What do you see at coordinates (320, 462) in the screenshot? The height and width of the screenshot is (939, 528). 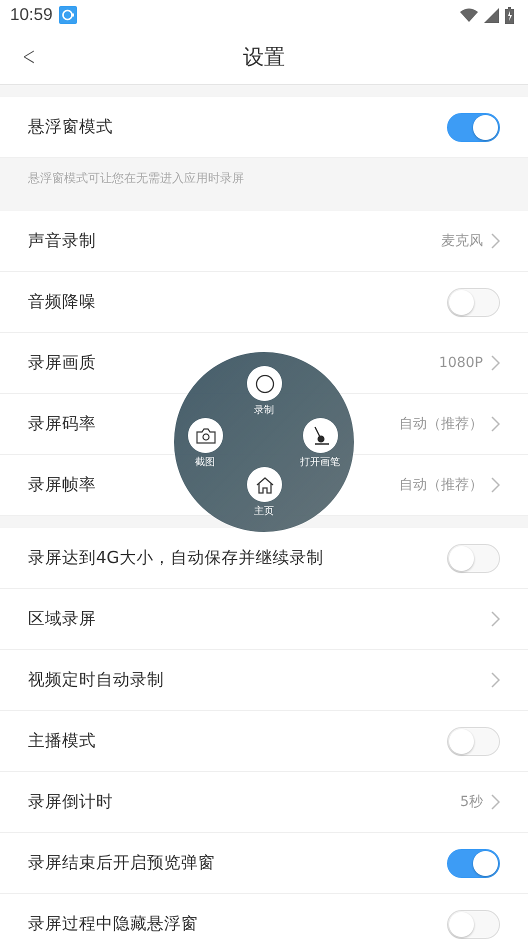 I see `menu-label: 打开画笔` at bounding box center [320, 462].